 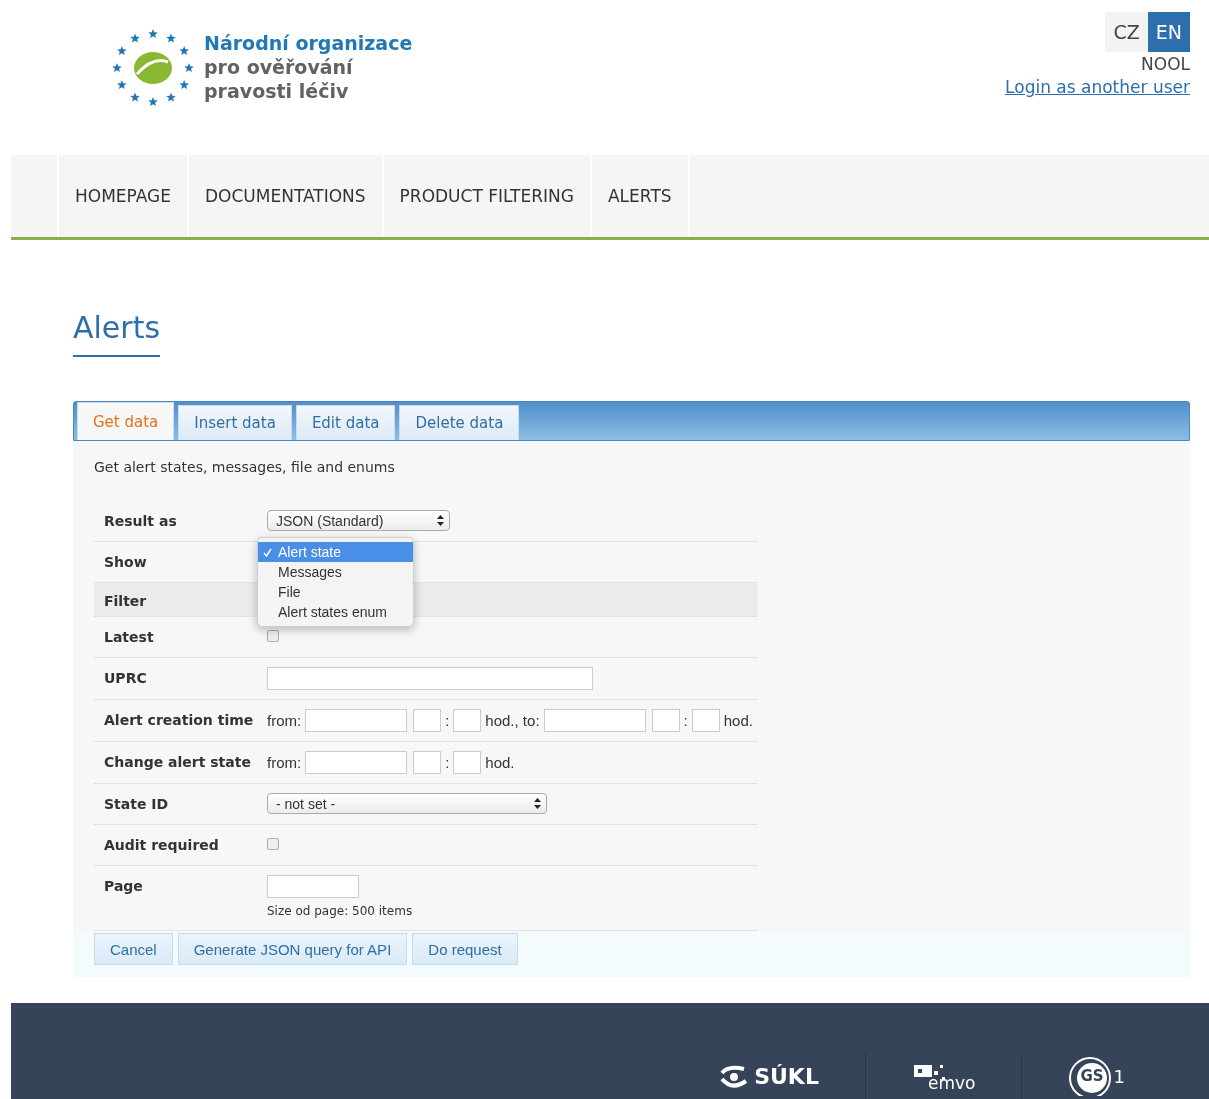 What do you see at coordinates (407, 803) in the screenshot?
I see `select-field: - not set -` at bounding box center [407, 803].